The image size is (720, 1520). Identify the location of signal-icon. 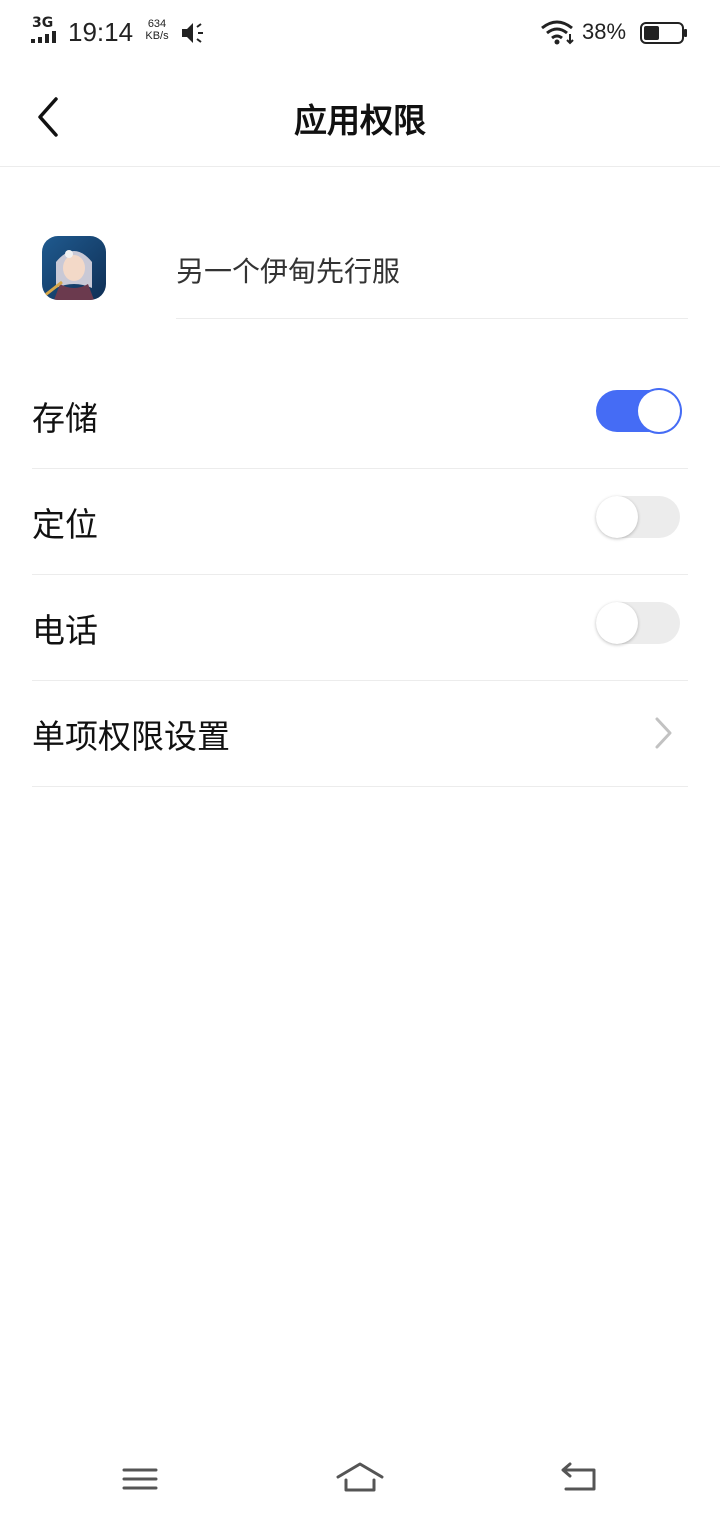
(43, 37).